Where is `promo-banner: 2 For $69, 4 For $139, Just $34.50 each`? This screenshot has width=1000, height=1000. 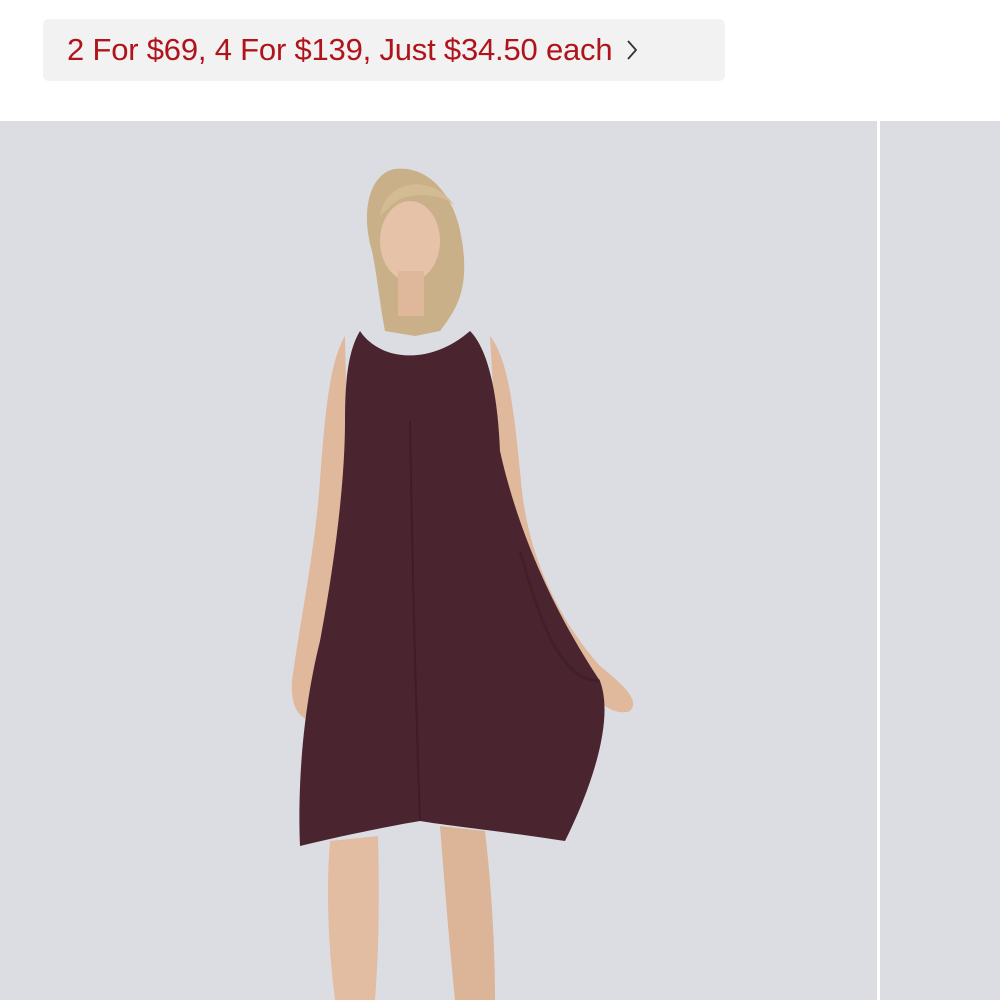
promo-banner: 2 For $69, 4 For $139, Just $34.50 each is located at coordinates (384, 50).